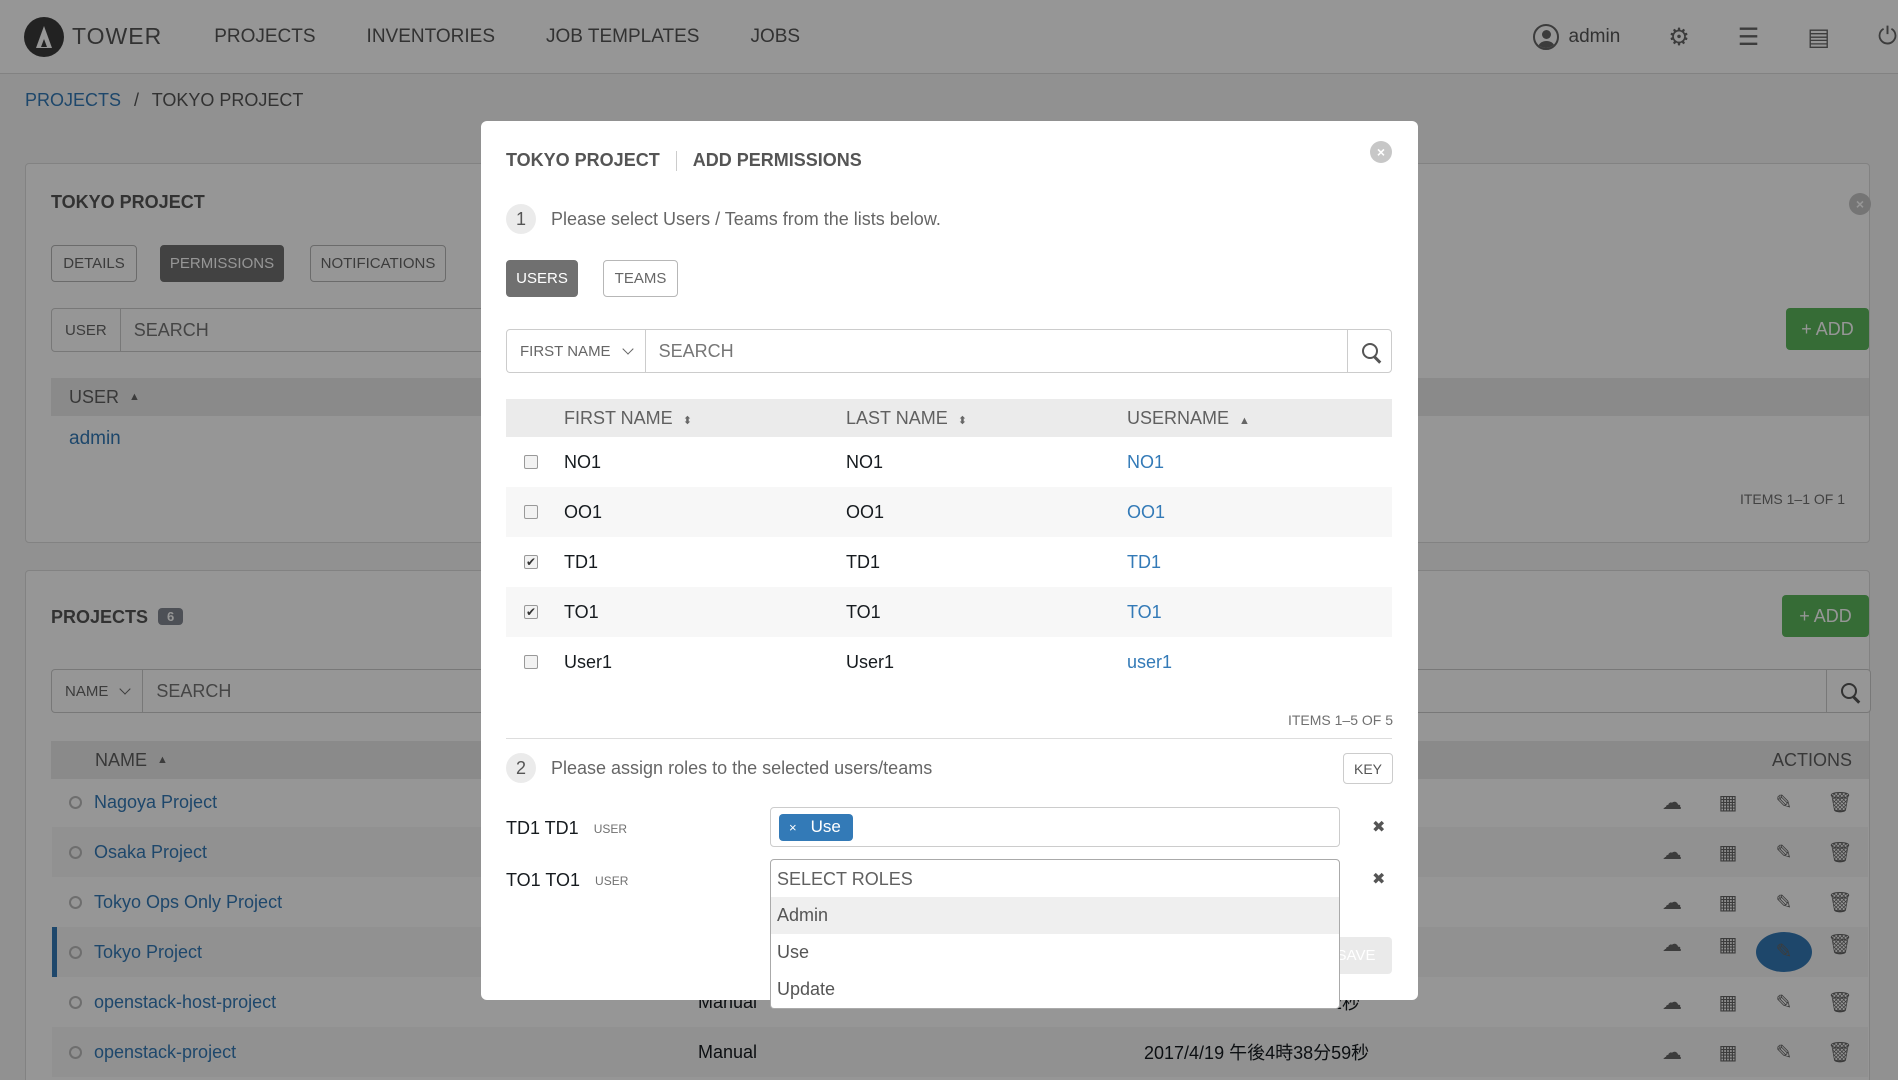  What do you see at coordinates (825, 826) in the screenshot?
I see `role-chip-label: Use` at bounding box center [825, 826].